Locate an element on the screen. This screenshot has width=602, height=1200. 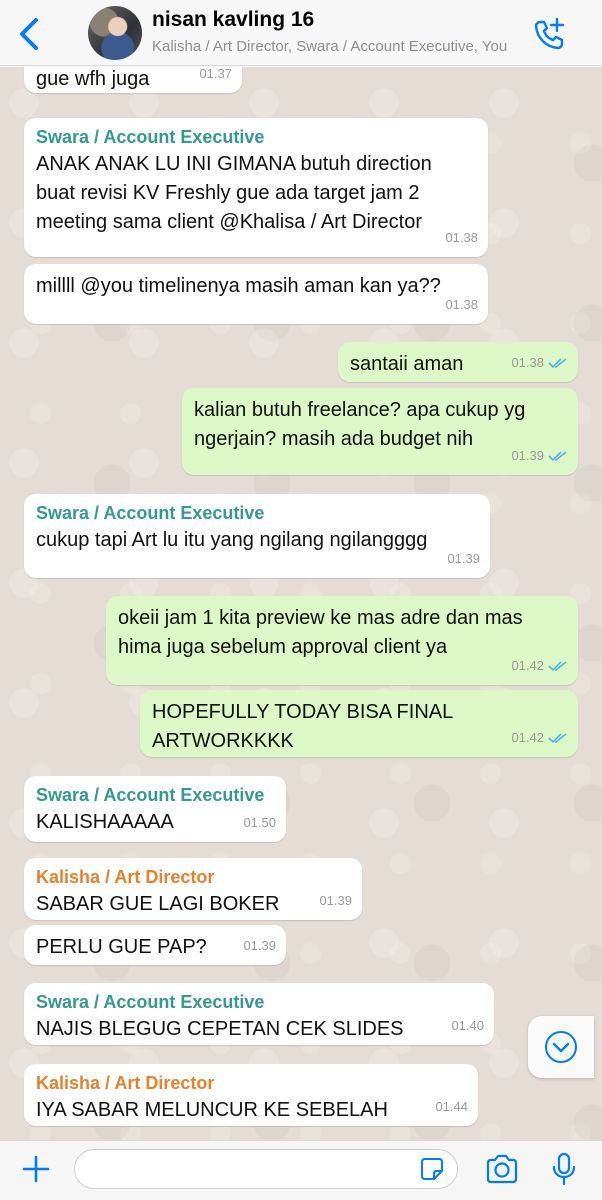
add-call-button is located at coordinates (550, 34).